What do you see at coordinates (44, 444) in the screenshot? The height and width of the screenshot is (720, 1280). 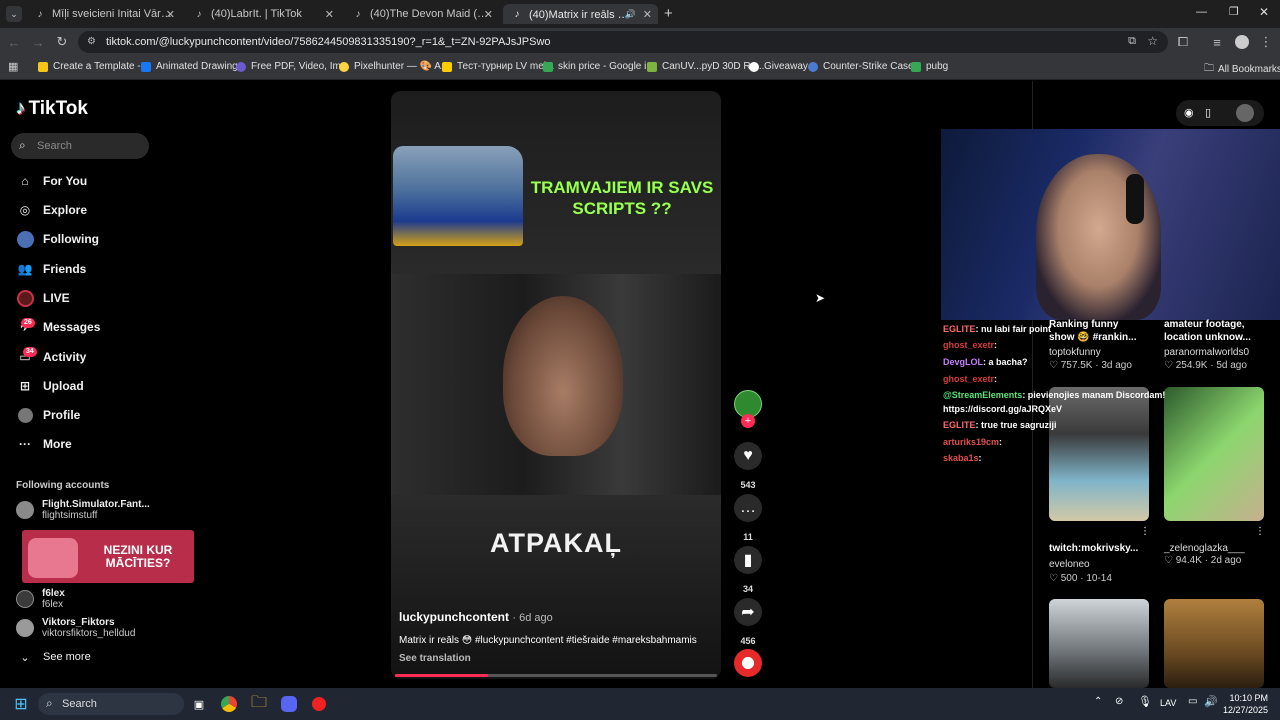 I see `nav-more: ··· More` at bounding box center [44, 444].